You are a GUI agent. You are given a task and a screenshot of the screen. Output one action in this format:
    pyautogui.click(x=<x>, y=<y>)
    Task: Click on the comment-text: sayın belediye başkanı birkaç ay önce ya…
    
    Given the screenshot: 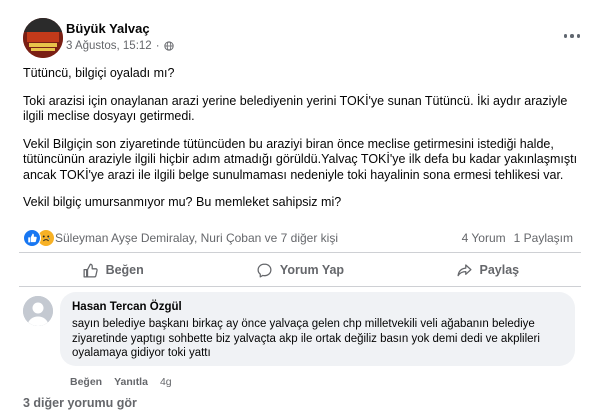 What is the action you would take?
    pyautogui.click(x=306, y=338)
    